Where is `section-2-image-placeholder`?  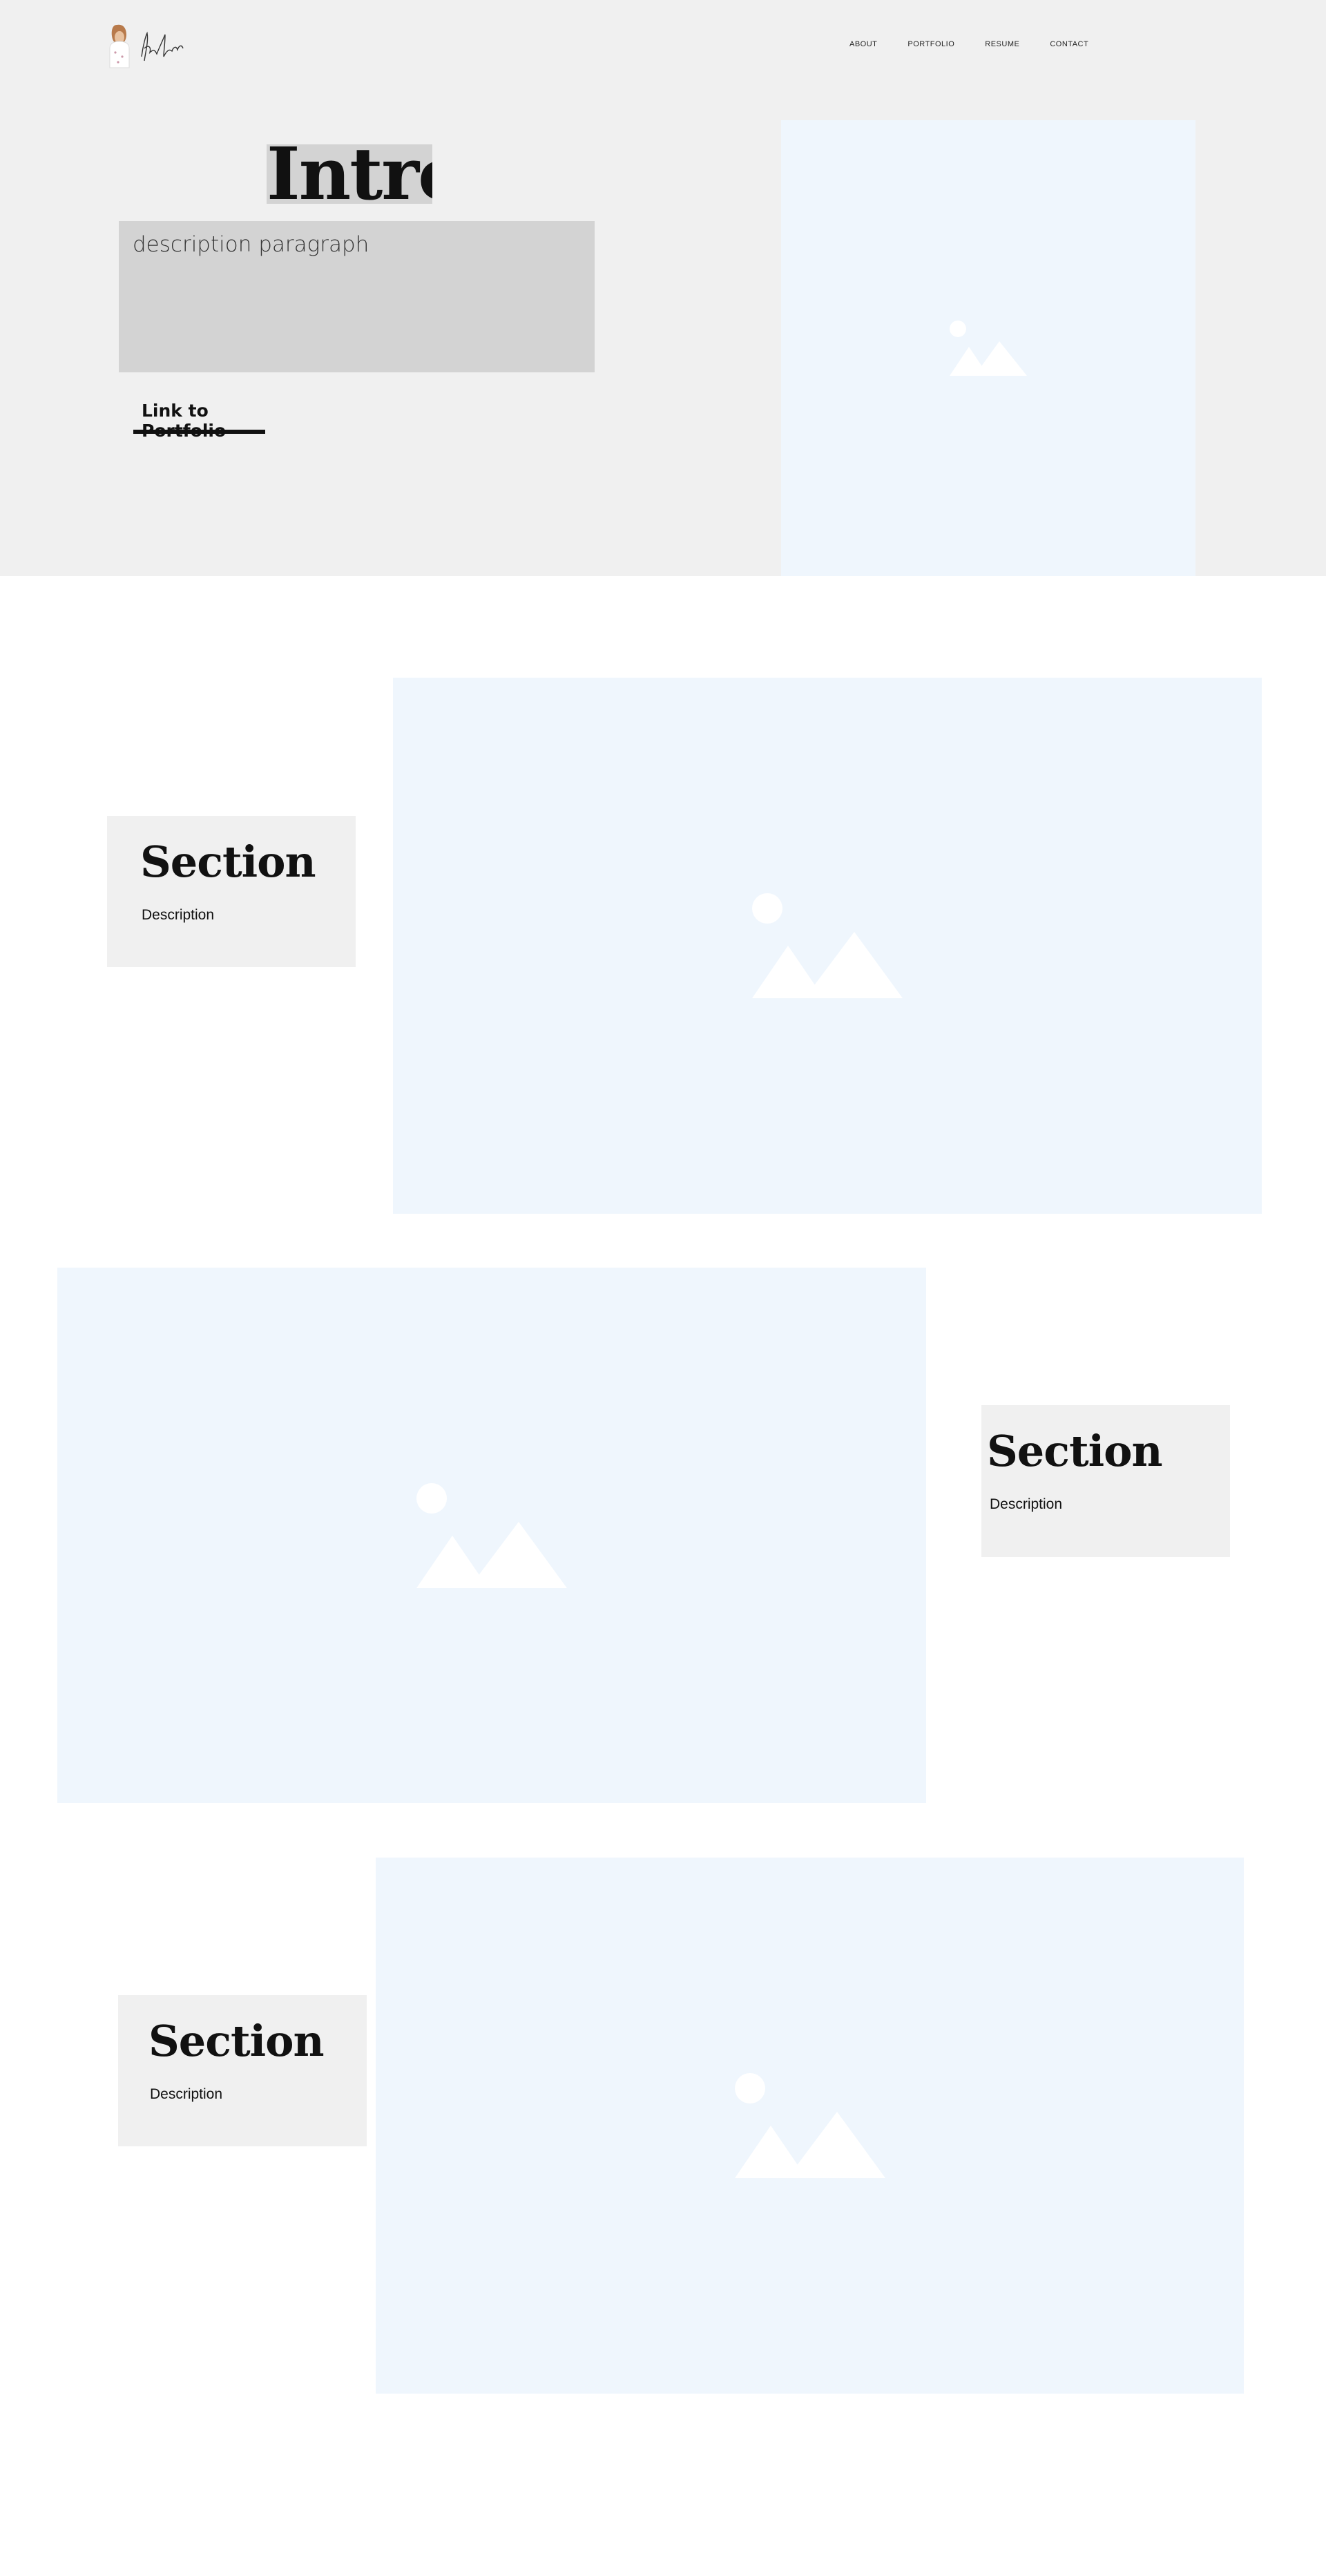
section-2-image-placeholder is located at coordinates (491, 1536).